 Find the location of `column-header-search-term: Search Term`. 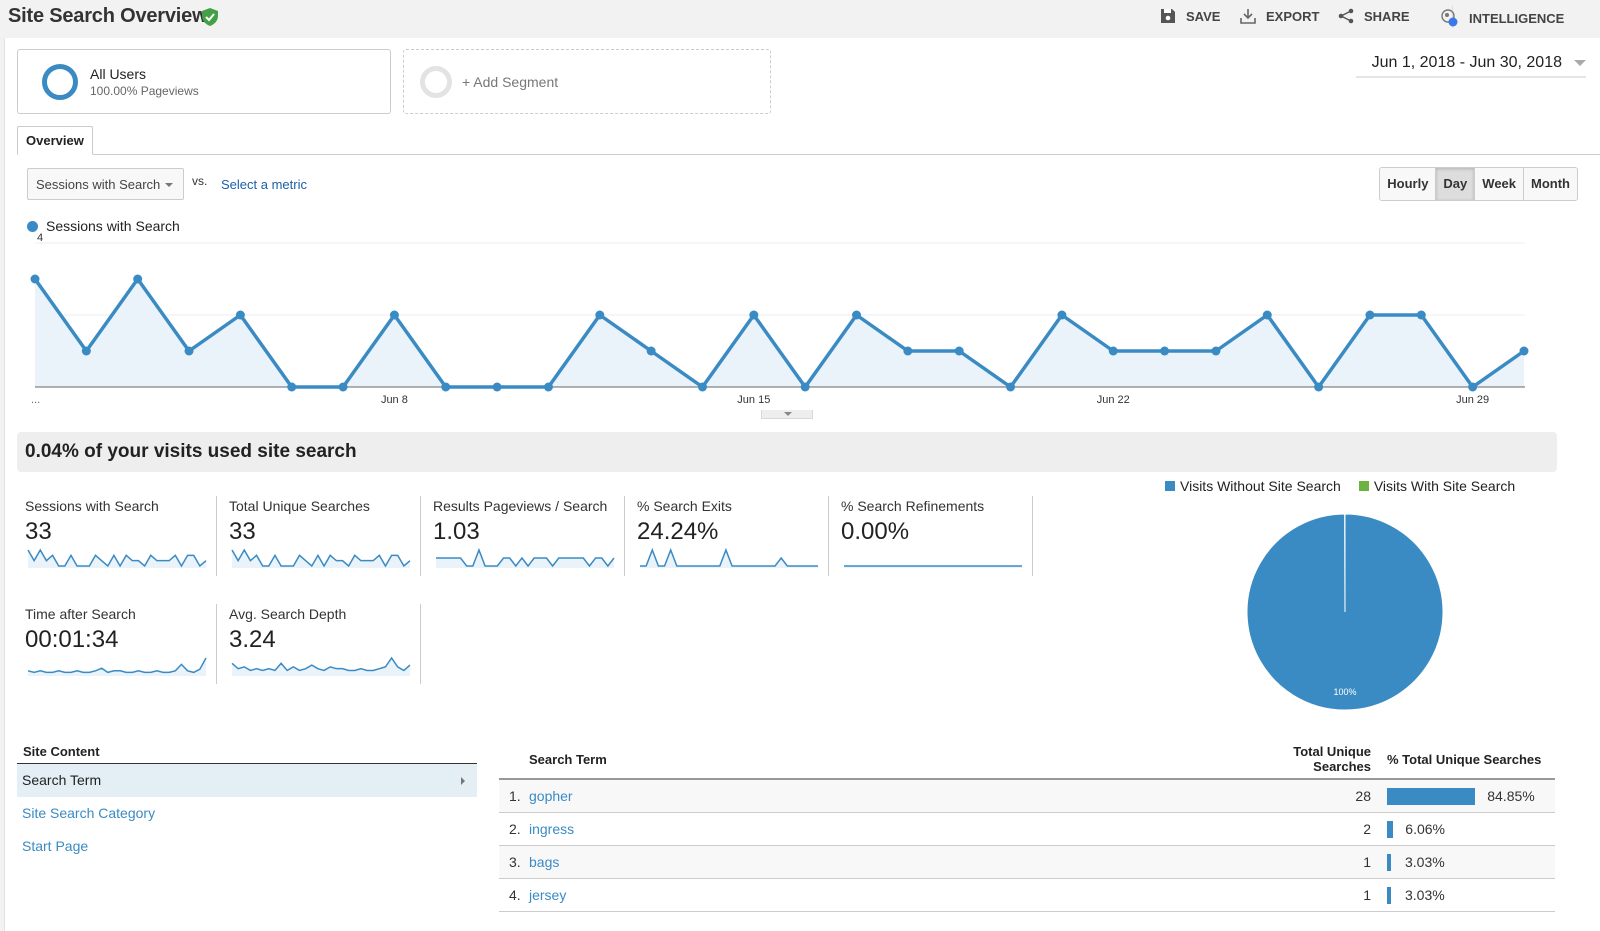

column-header-search-term: Search Term is located at coordinates (568, 759).